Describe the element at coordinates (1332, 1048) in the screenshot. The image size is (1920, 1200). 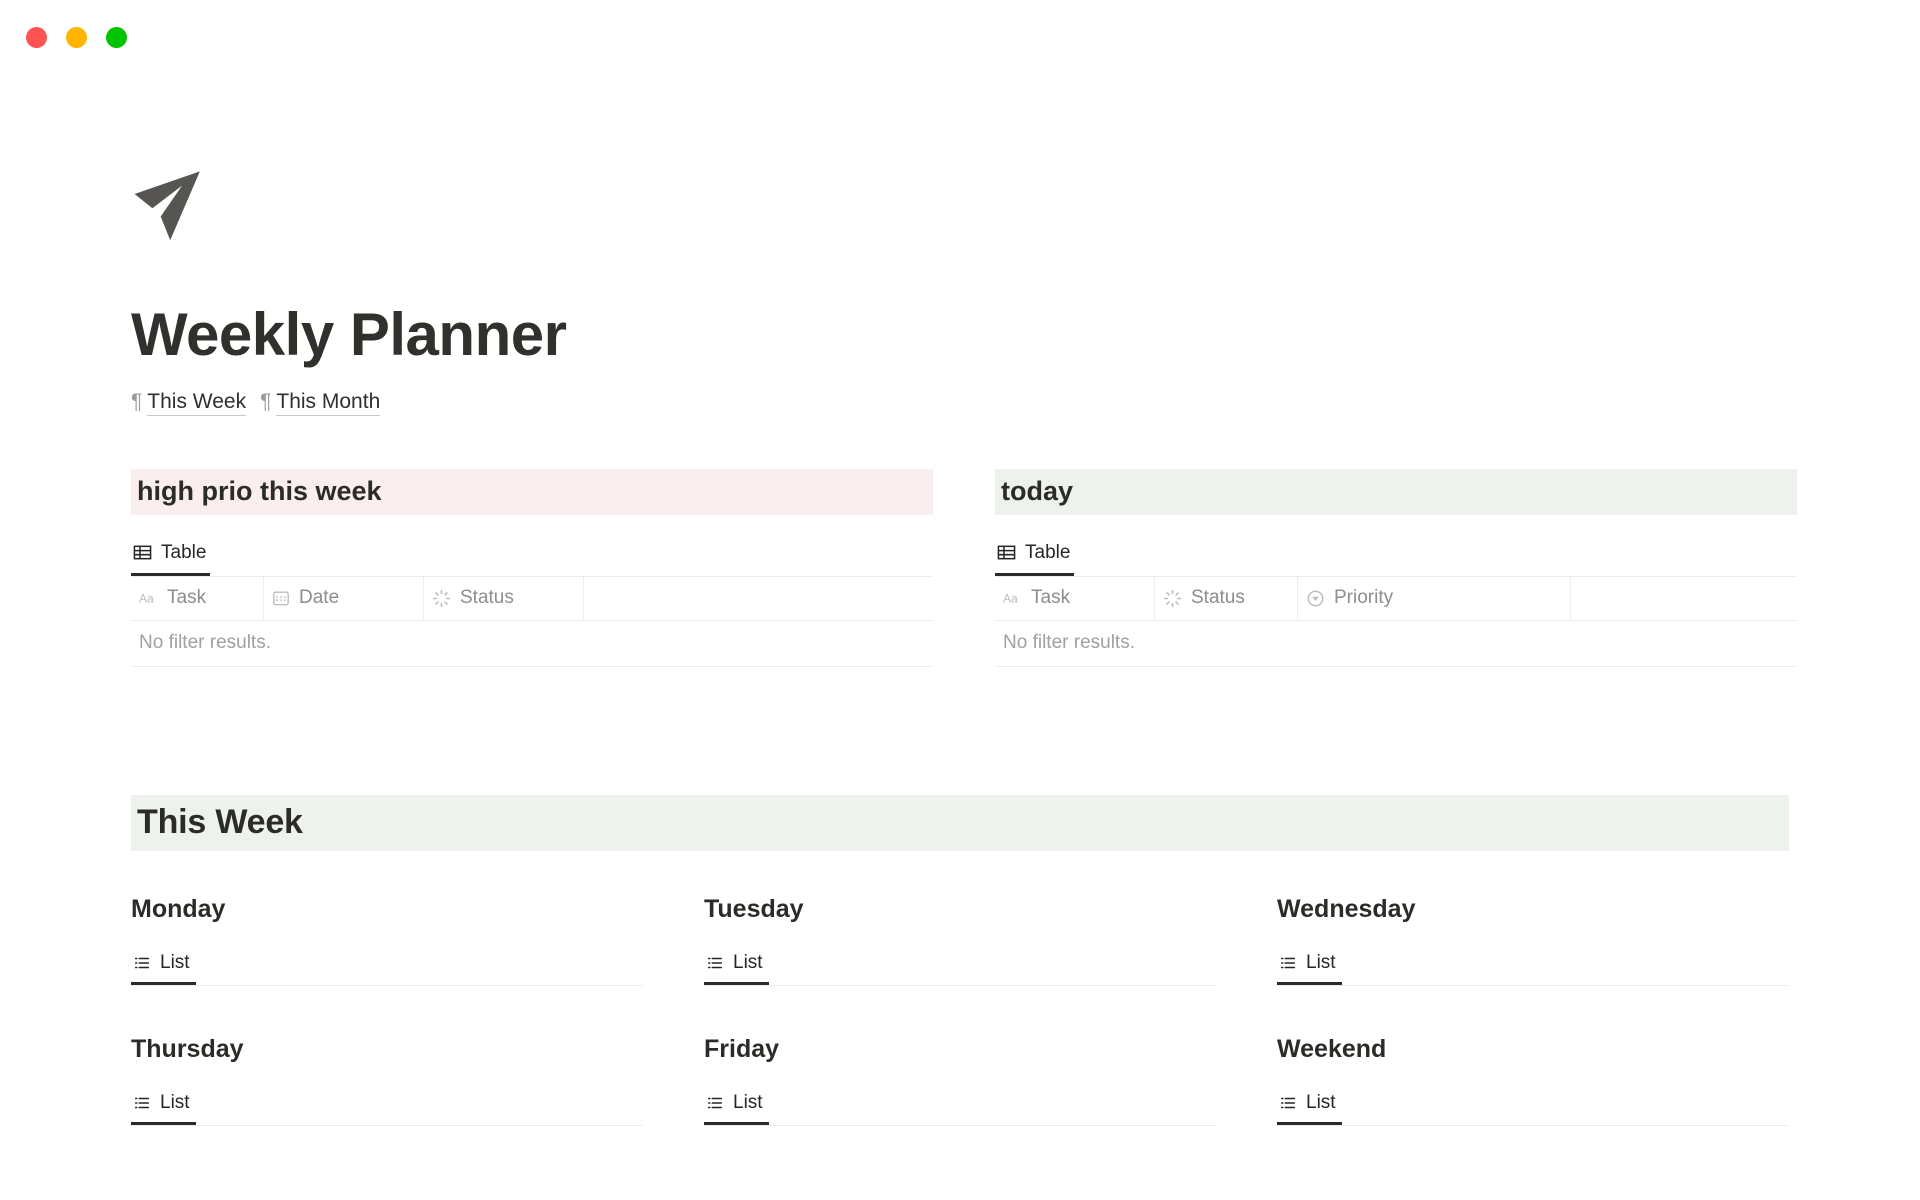
I see `day-title: Weekend` at that location.